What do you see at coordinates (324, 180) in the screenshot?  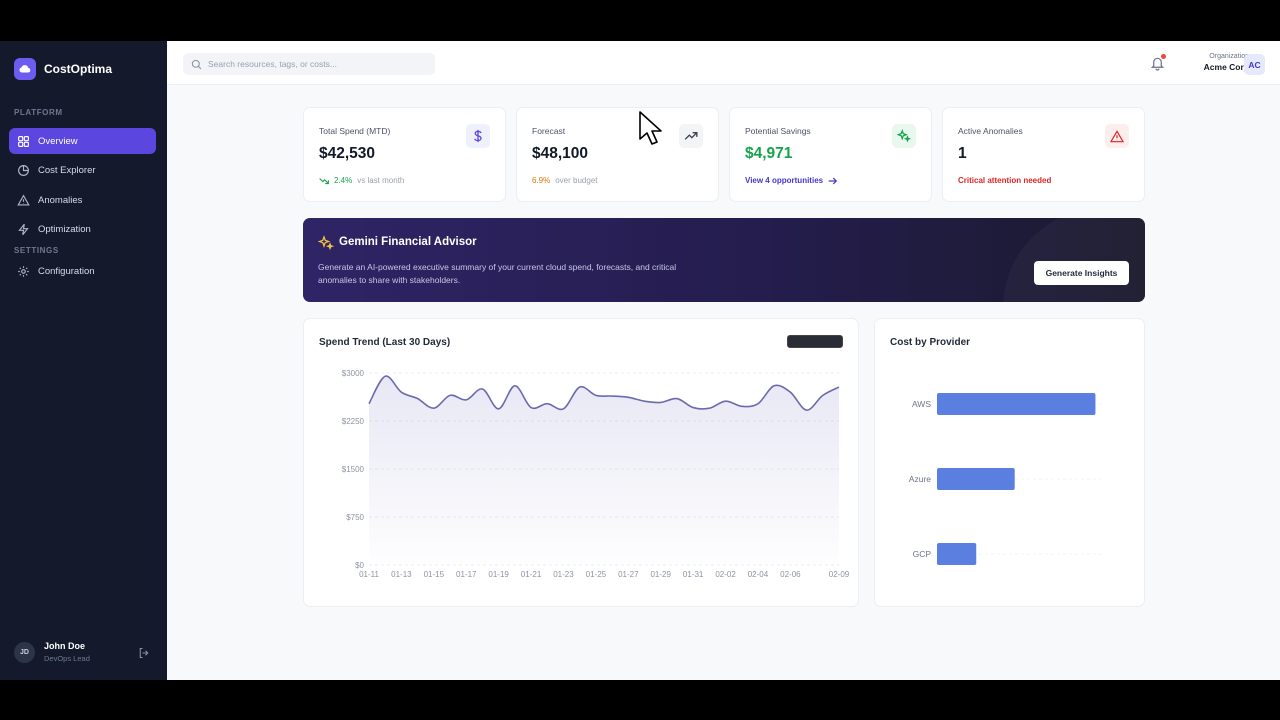 I see `trending-down-icon` at bounding box center [324, 180].